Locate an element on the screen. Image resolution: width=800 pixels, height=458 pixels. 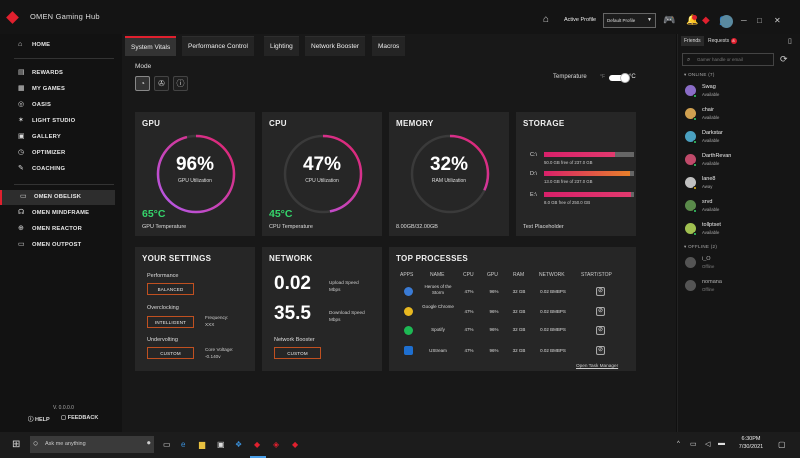
tab-requests: Requests 8 is located at coordinates (722, 41).